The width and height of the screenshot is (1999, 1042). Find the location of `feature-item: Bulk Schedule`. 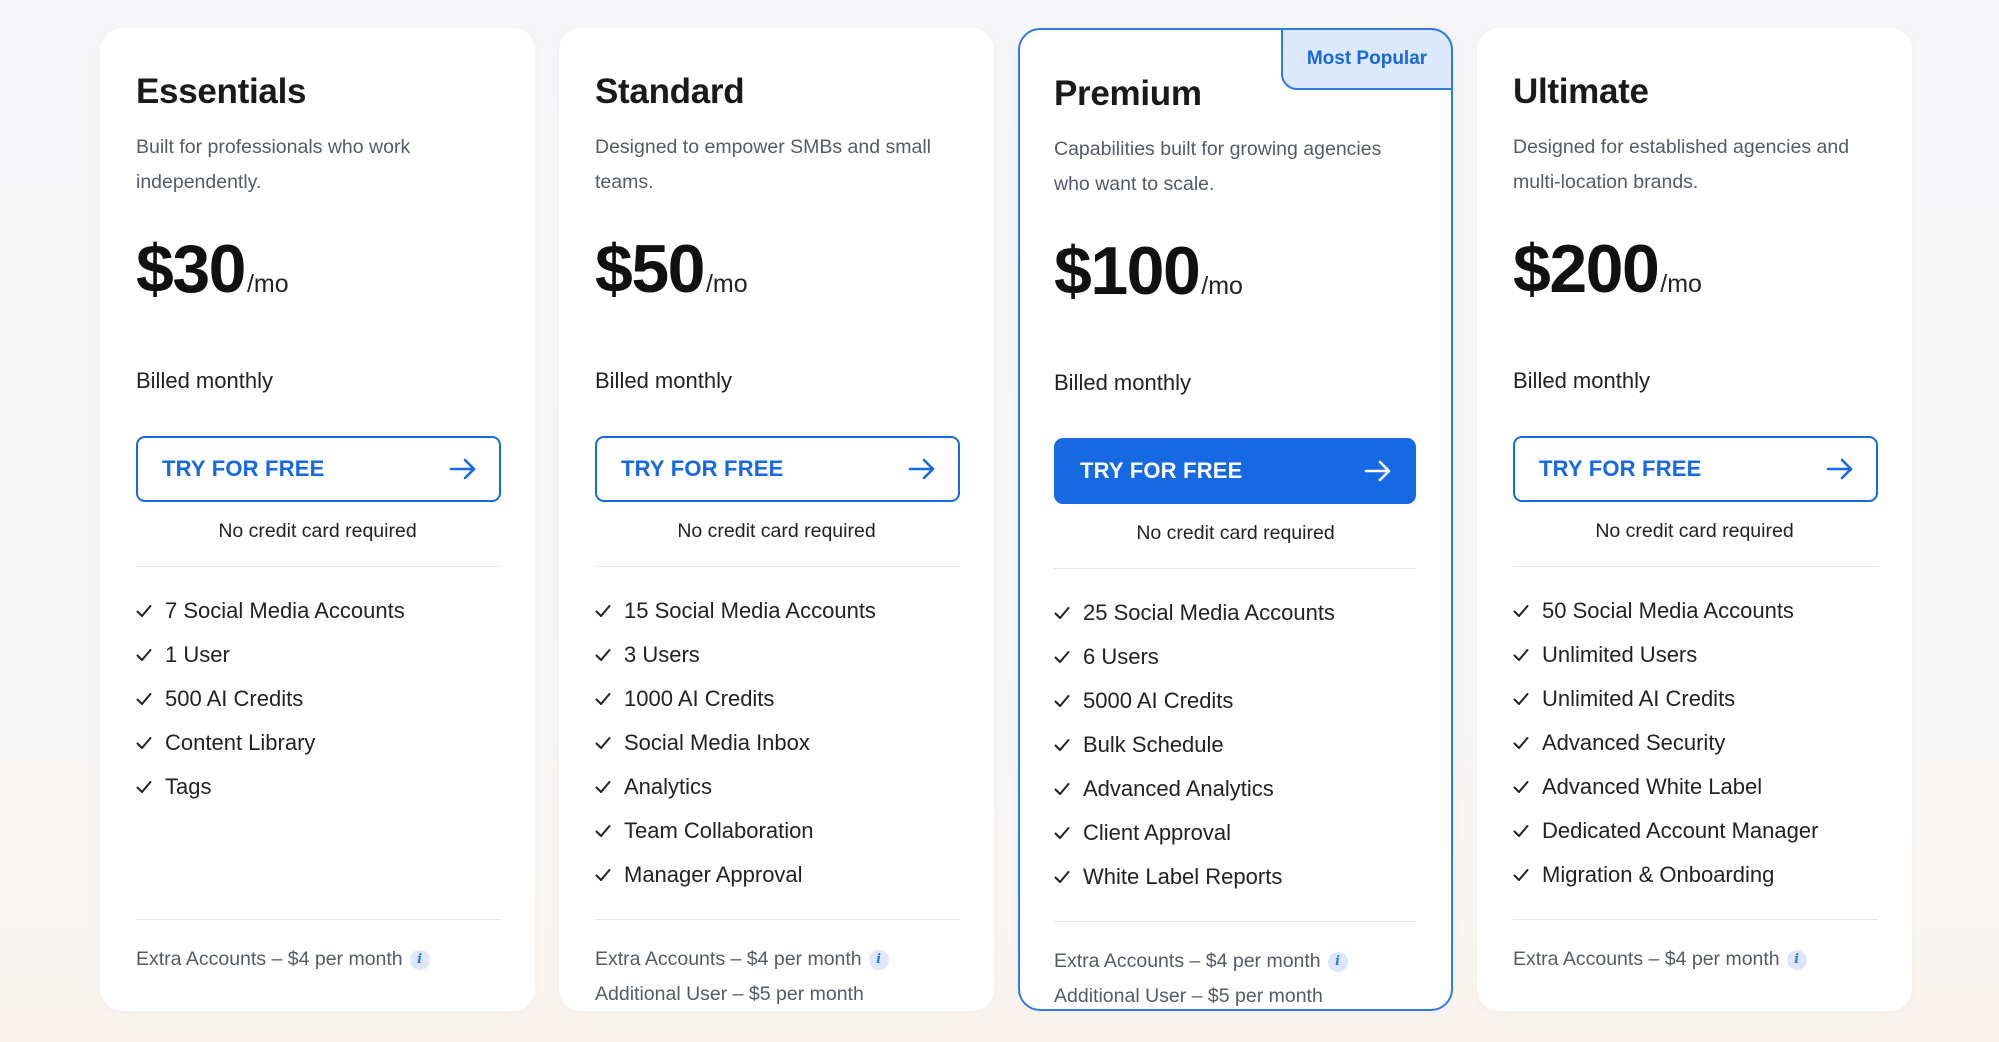

feature-item: Bulk Schedule is located at coordinates (1235, 745).